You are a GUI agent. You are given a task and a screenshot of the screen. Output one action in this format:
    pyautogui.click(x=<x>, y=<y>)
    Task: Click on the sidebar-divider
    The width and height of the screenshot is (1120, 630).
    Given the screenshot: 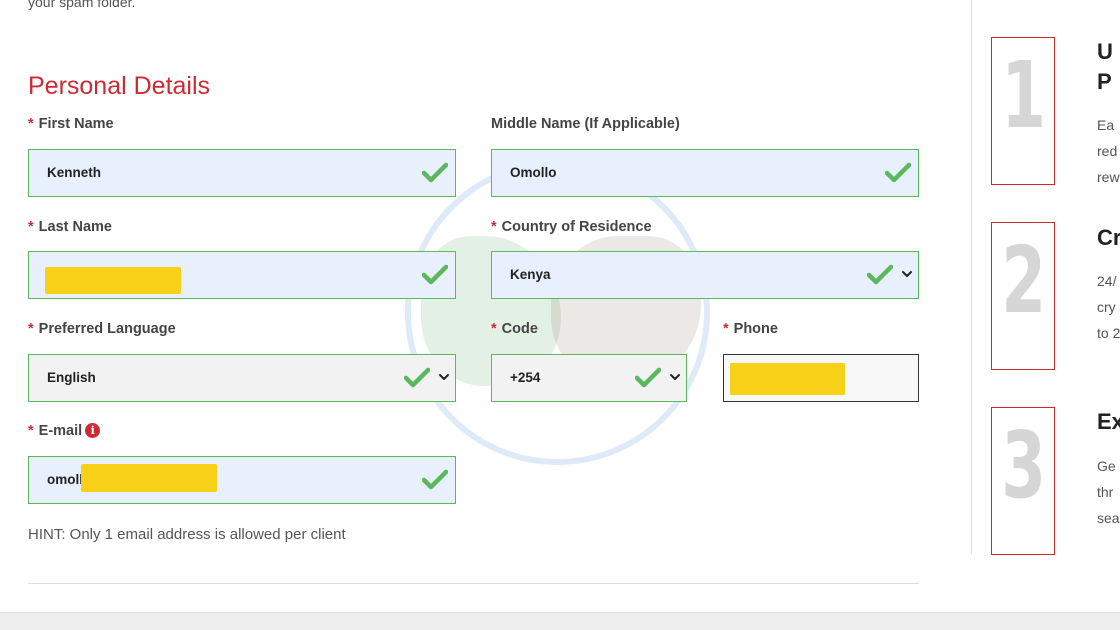 What is the action you would take?
    pyautogui.click(x=971, y=277)
    